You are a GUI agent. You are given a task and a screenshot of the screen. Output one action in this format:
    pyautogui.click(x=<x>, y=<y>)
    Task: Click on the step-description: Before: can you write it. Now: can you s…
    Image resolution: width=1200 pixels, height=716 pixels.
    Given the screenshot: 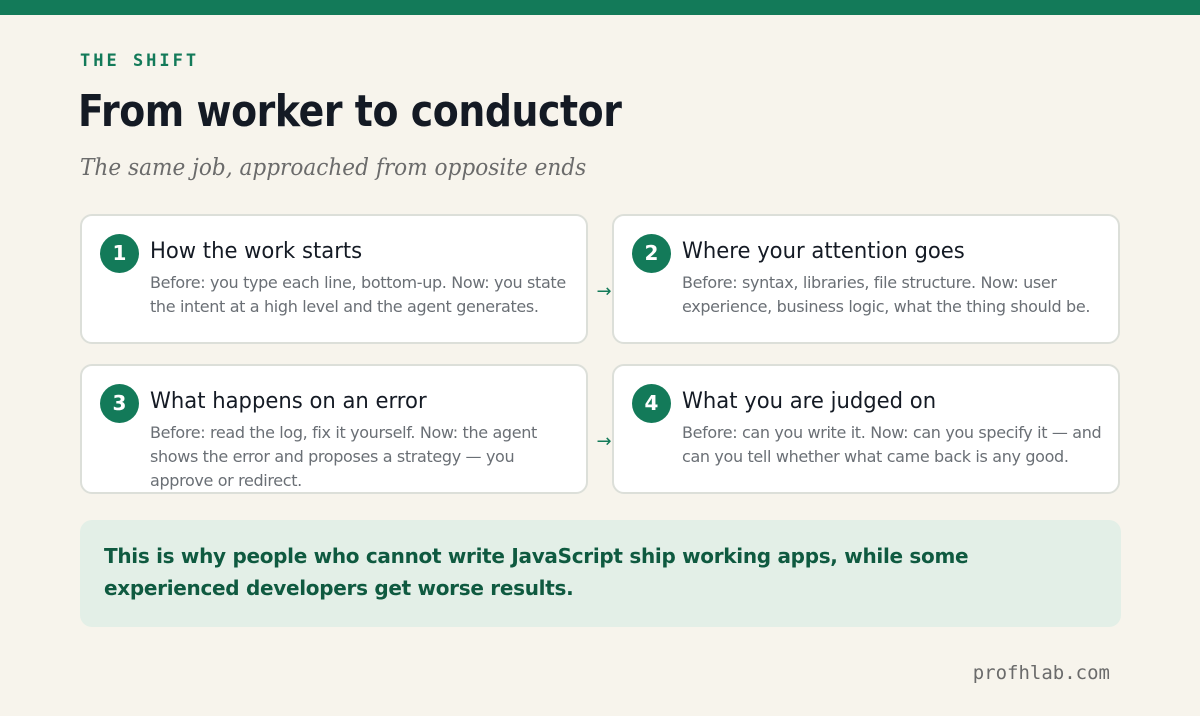 What is the action you would take?
    pyautogui.click(x=892, y=444)
    